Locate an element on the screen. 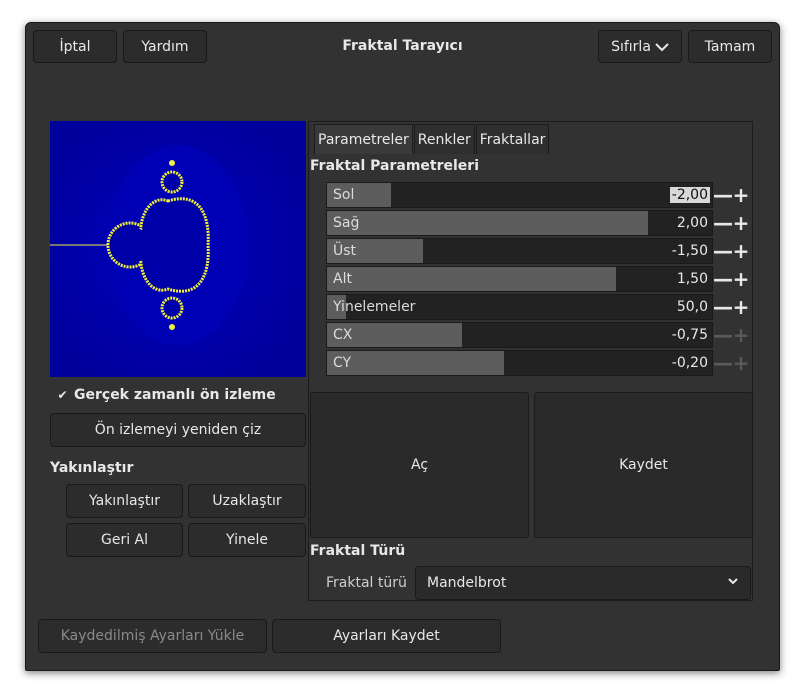 This screenshot has height=697, width=803. tab-bar: Parametreler Renkler Fraktallar is located at coordinates (432, 139).